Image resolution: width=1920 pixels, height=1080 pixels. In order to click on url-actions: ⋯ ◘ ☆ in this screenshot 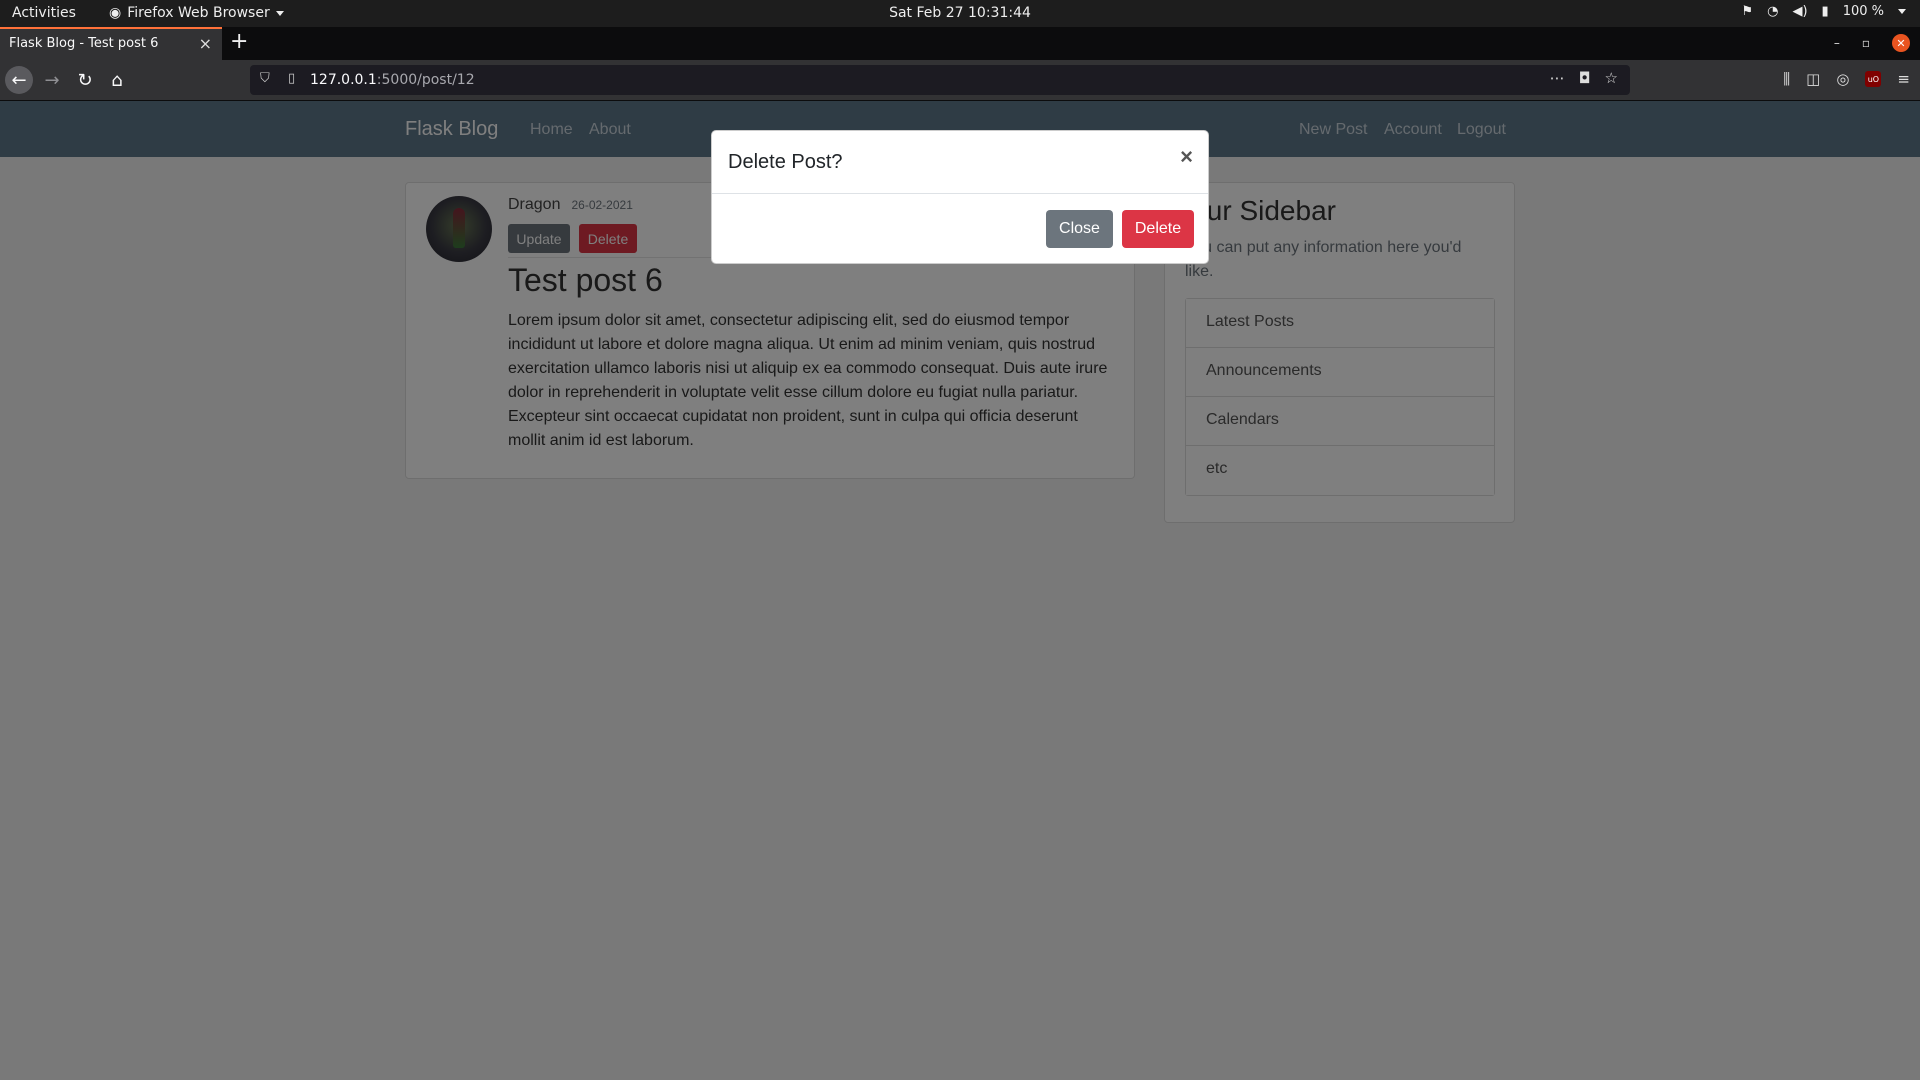, I will do `click(1584, 78)`.